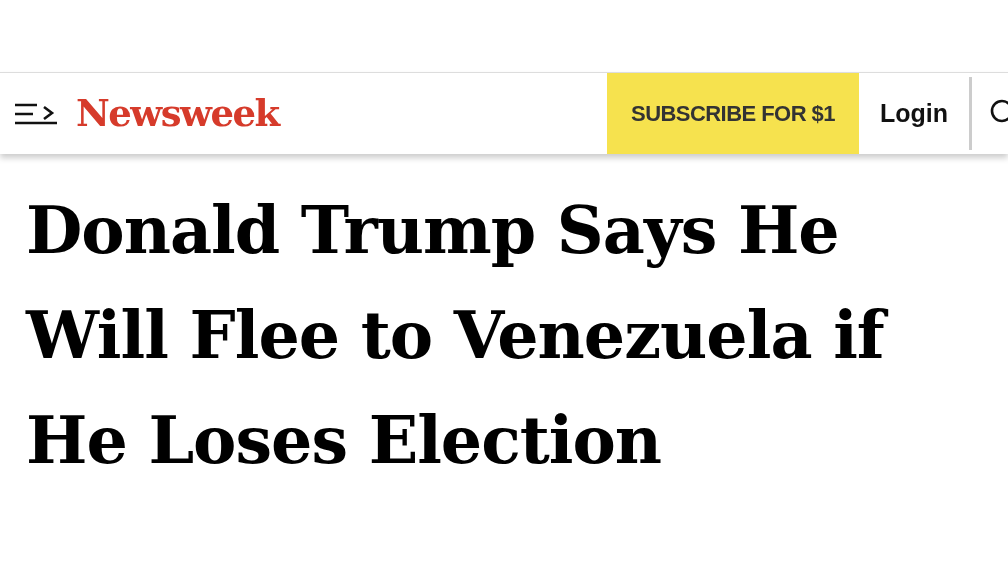 This screenshot has height=568, width=1008. I want to click on login-link: Login, so click(913, 113).